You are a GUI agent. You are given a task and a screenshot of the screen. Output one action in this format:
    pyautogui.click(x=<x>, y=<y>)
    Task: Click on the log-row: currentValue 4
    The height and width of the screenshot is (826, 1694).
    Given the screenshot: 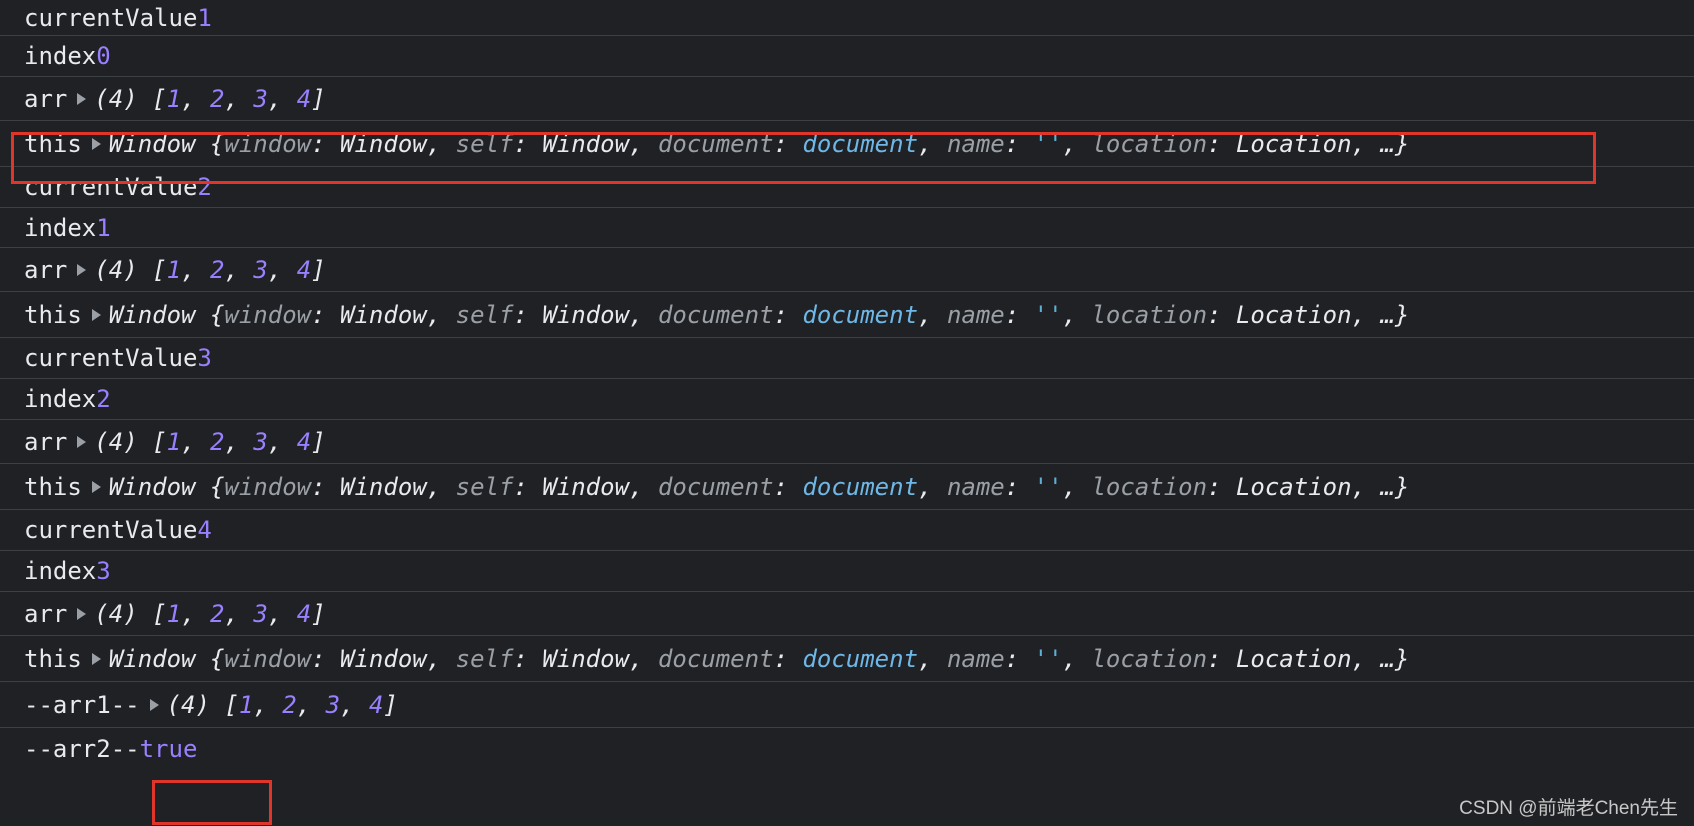 What is the action you would take?
    pyautogui.click(x=847, y=530)
    